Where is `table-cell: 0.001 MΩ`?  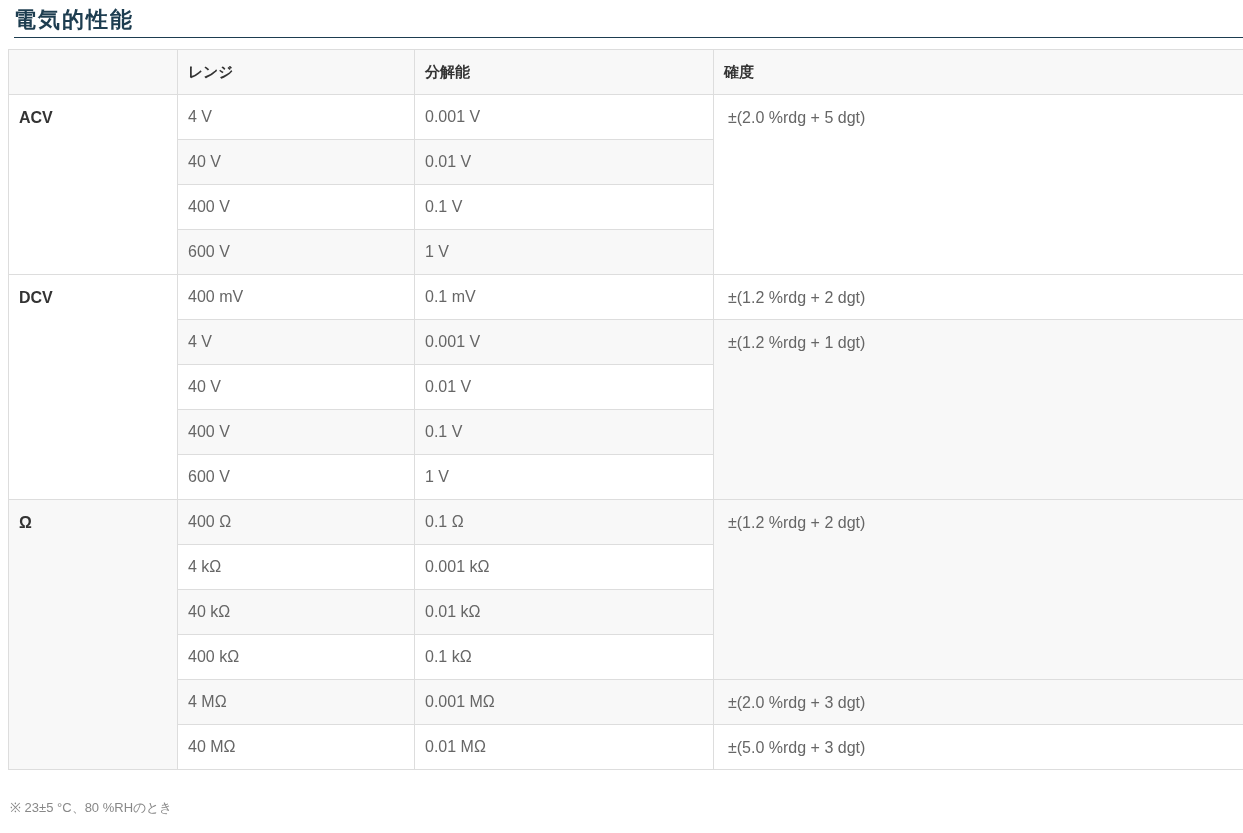
table-cell: 0.001 MΩ is located at coordinates (564, 702).